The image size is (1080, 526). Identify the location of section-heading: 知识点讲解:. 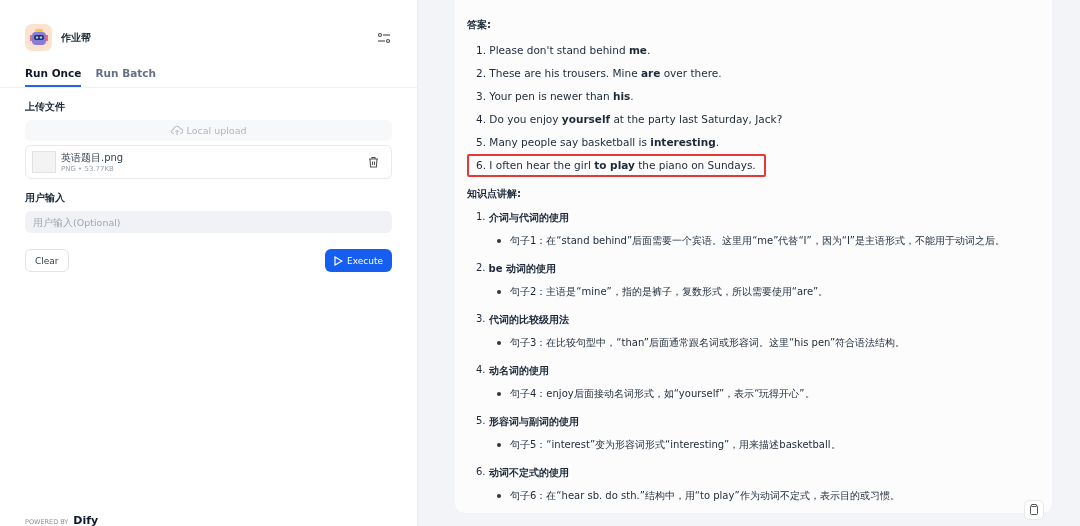
(494, 194).